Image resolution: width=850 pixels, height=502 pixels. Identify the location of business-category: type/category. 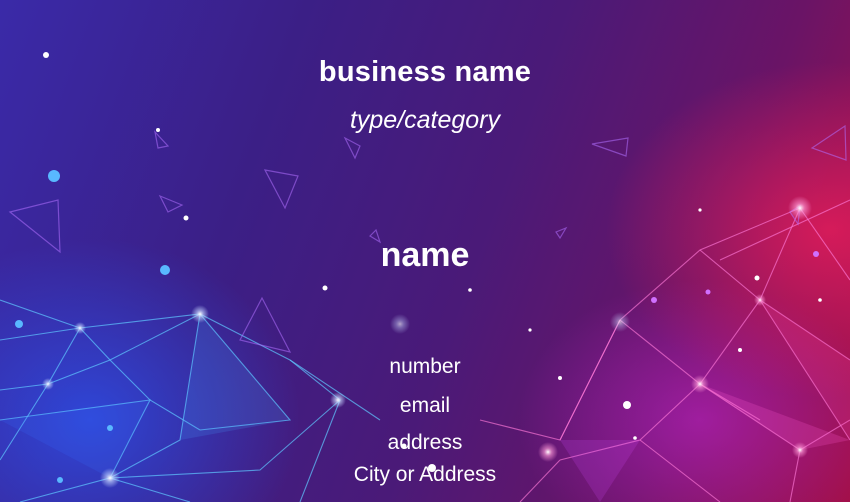
(425, 120).